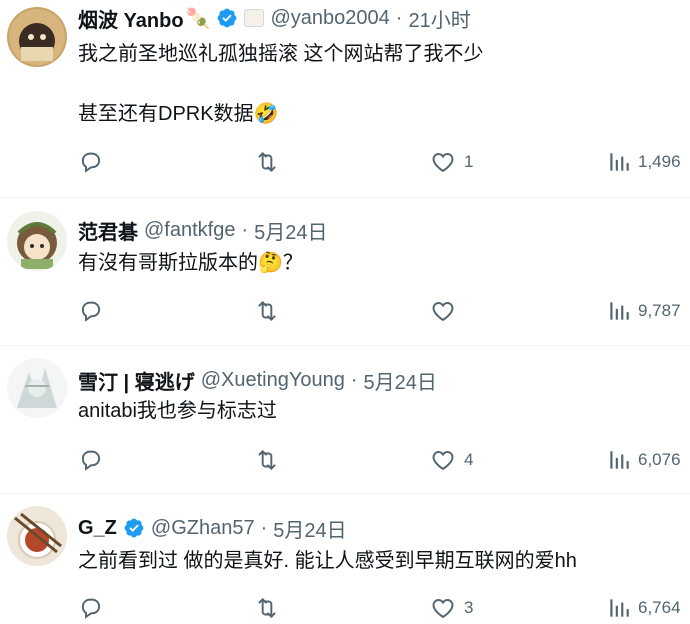 The image size is (690, 624). Describe the element at coordinates (469, 459) in the screenshot. I see `like-count: 4` at that location.